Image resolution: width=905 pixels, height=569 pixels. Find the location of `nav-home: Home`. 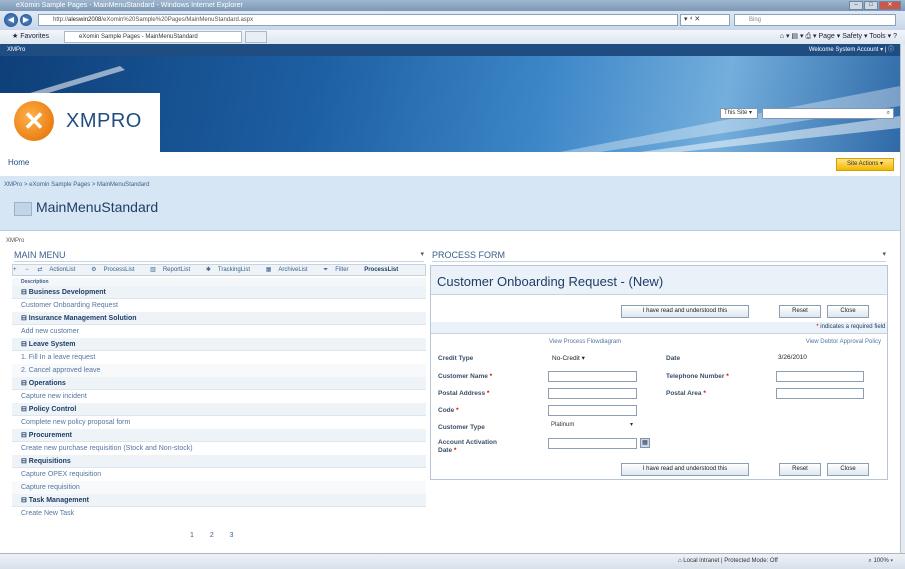

nav-home: Home is located at coordinates (18, 162).